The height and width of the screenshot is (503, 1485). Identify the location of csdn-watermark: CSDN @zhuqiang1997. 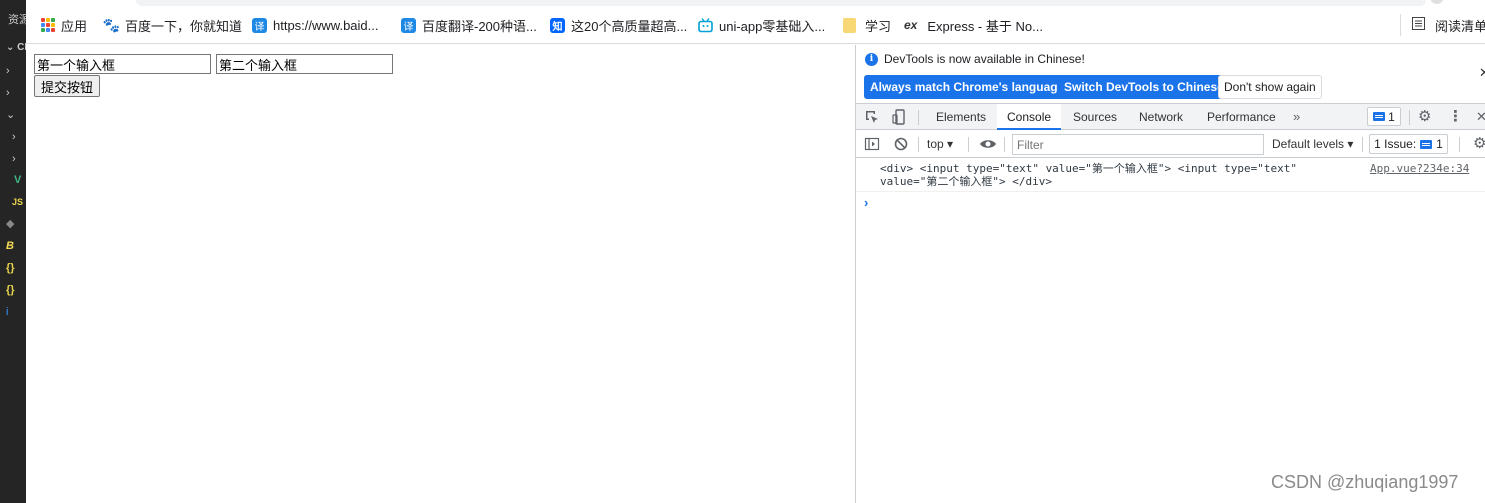
(1365, 482).